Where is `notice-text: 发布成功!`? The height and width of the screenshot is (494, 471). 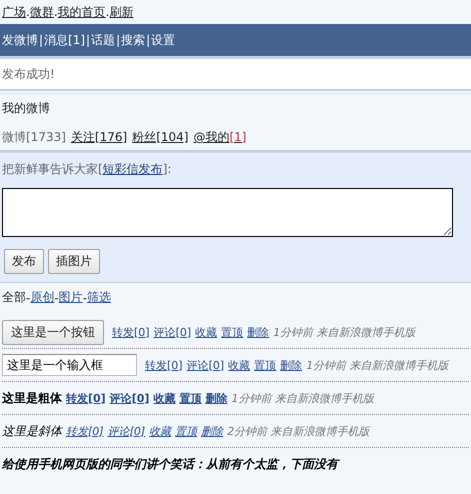 notice-text: 发布成功! is located at coordinates (28, 74).